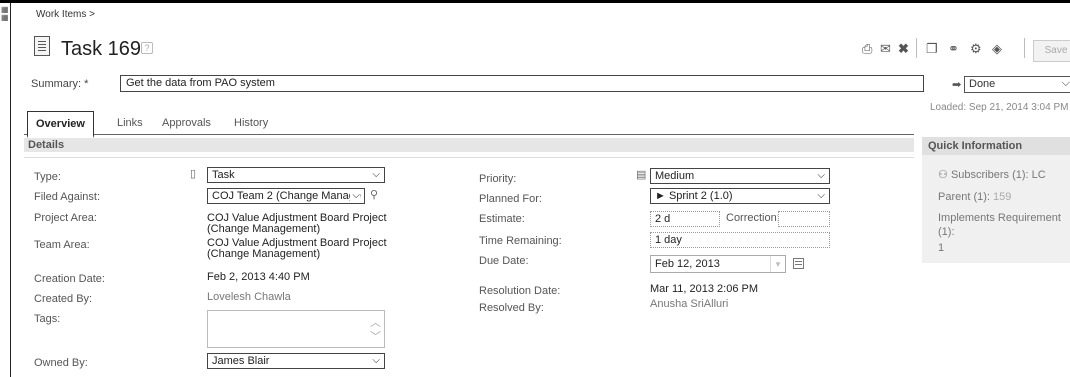  What do you see at coordinates (964, 197) in the screenshot?
I see `parent-label: Parent (1):` at bounding box center [964, 197].